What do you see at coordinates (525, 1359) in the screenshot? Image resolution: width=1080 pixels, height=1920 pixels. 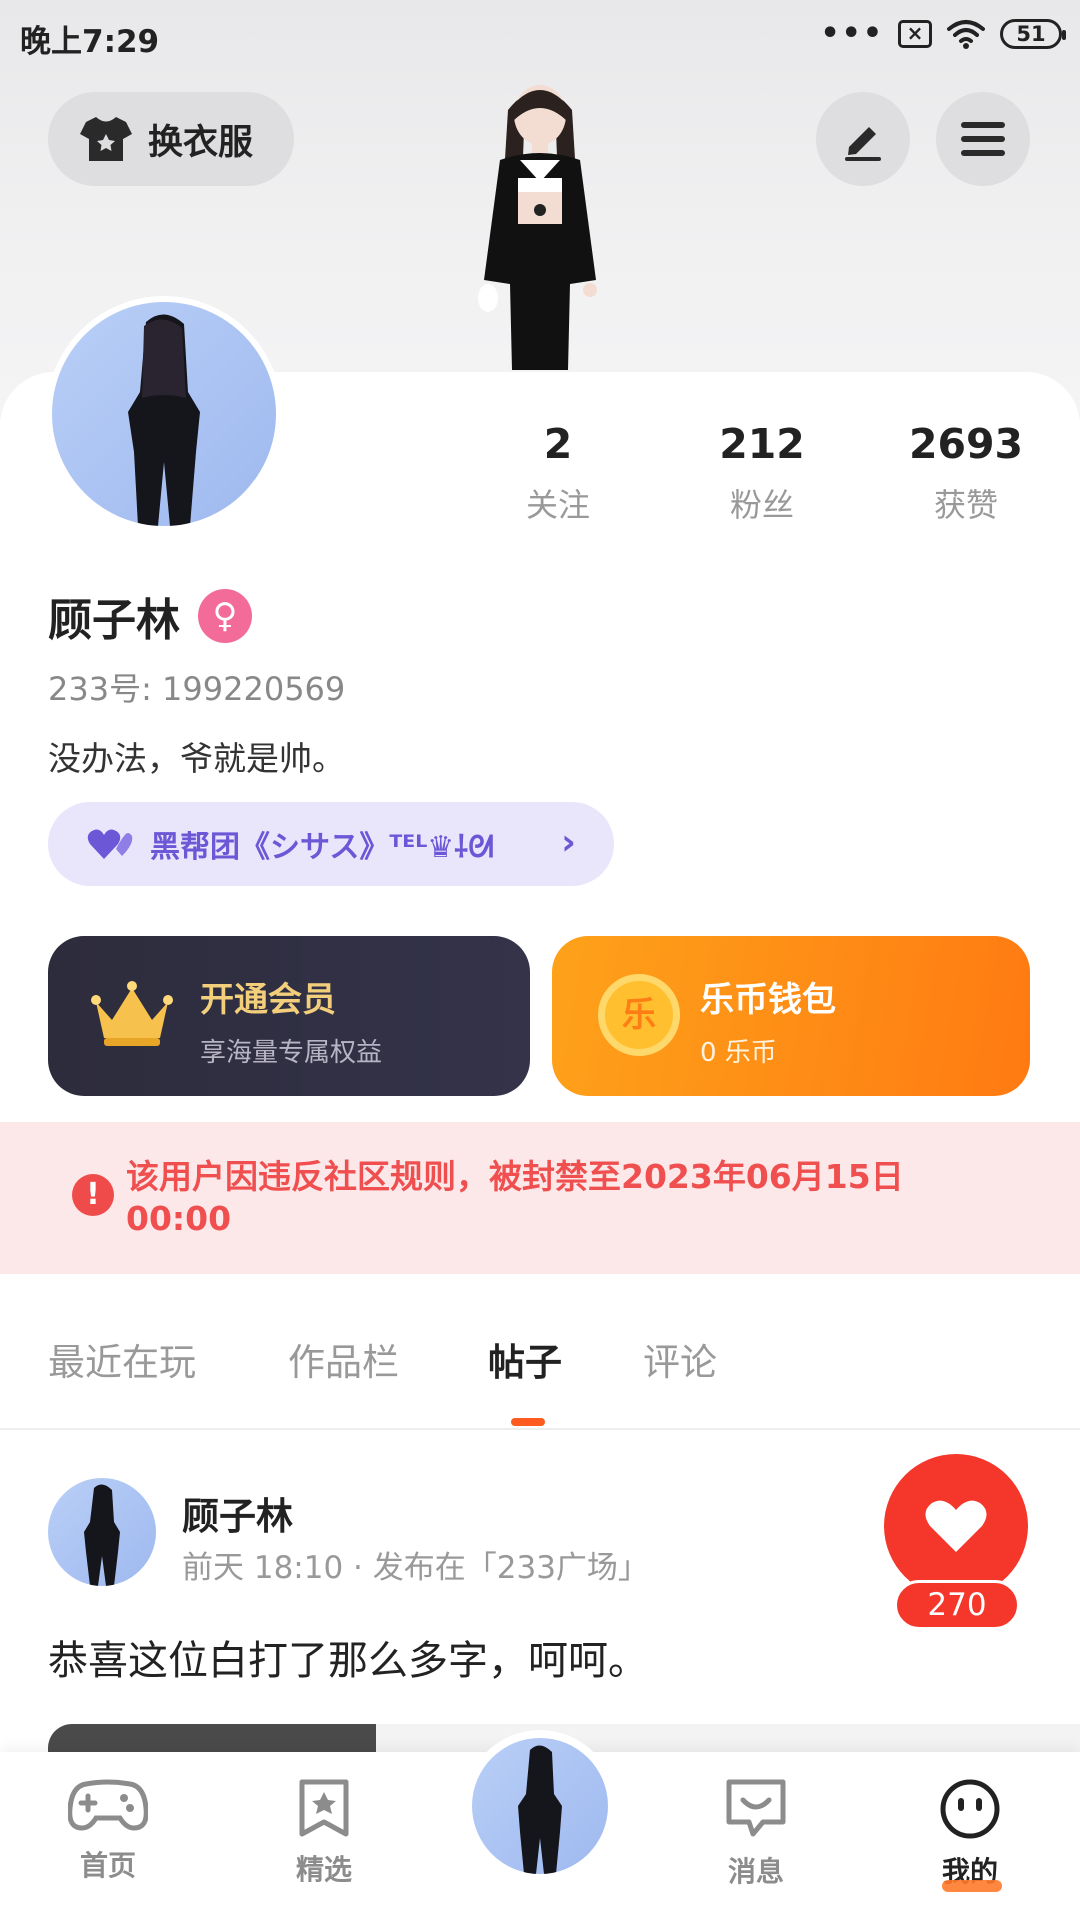 I see `tab-posts: 帖子` at bounding box center [525, 1359].